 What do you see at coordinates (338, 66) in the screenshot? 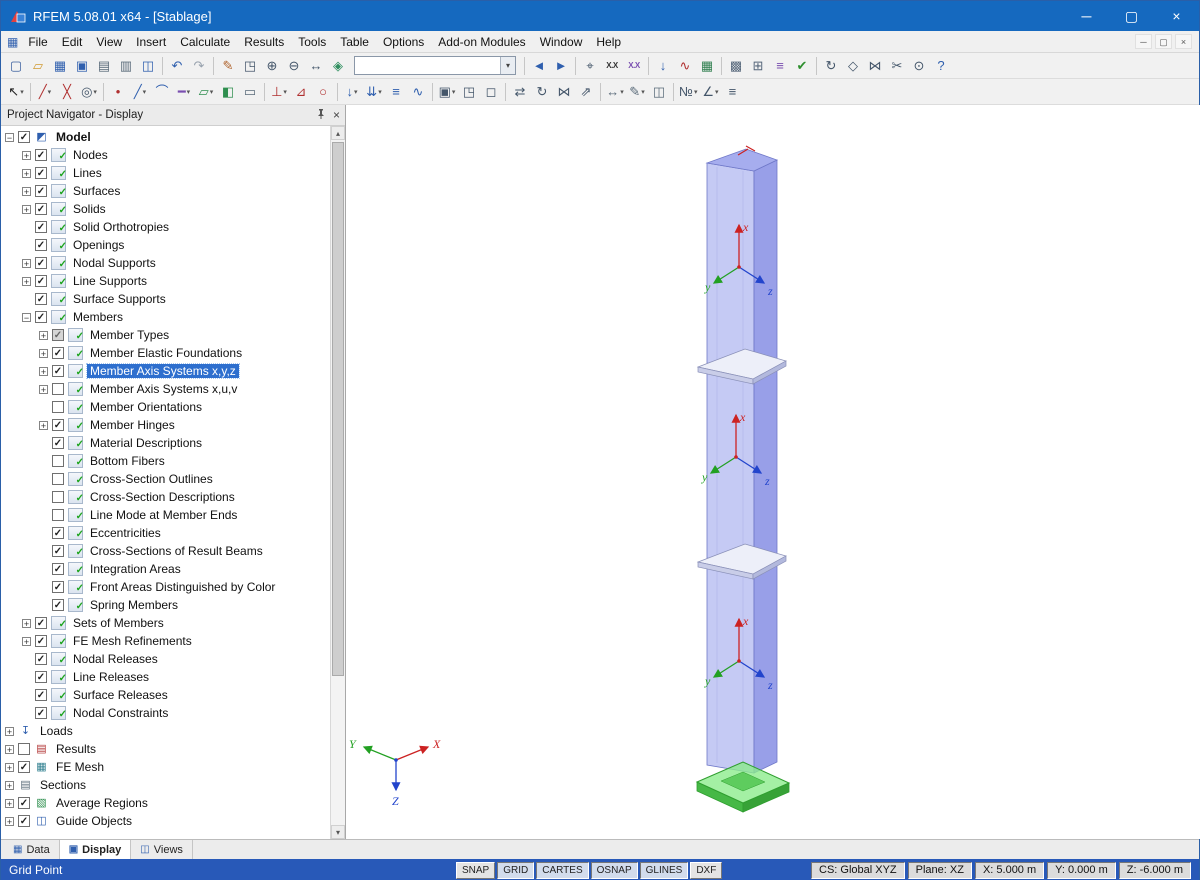
I see `isometric-view-button: ◈` at bounding box center [338, 66].